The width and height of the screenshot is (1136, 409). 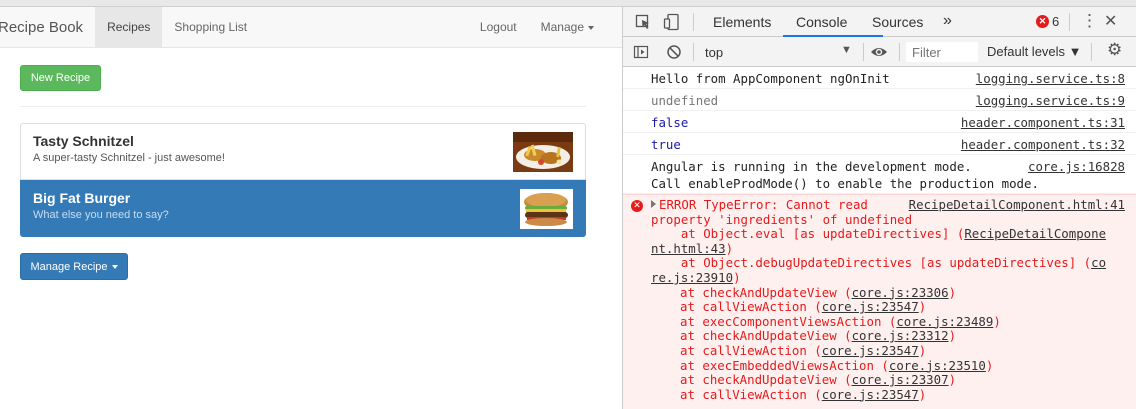 What do you see at coordinates (900, 292) in the screenshot?
I see `stack-source-link: core.js:23306` at bounding box center [900, 292].